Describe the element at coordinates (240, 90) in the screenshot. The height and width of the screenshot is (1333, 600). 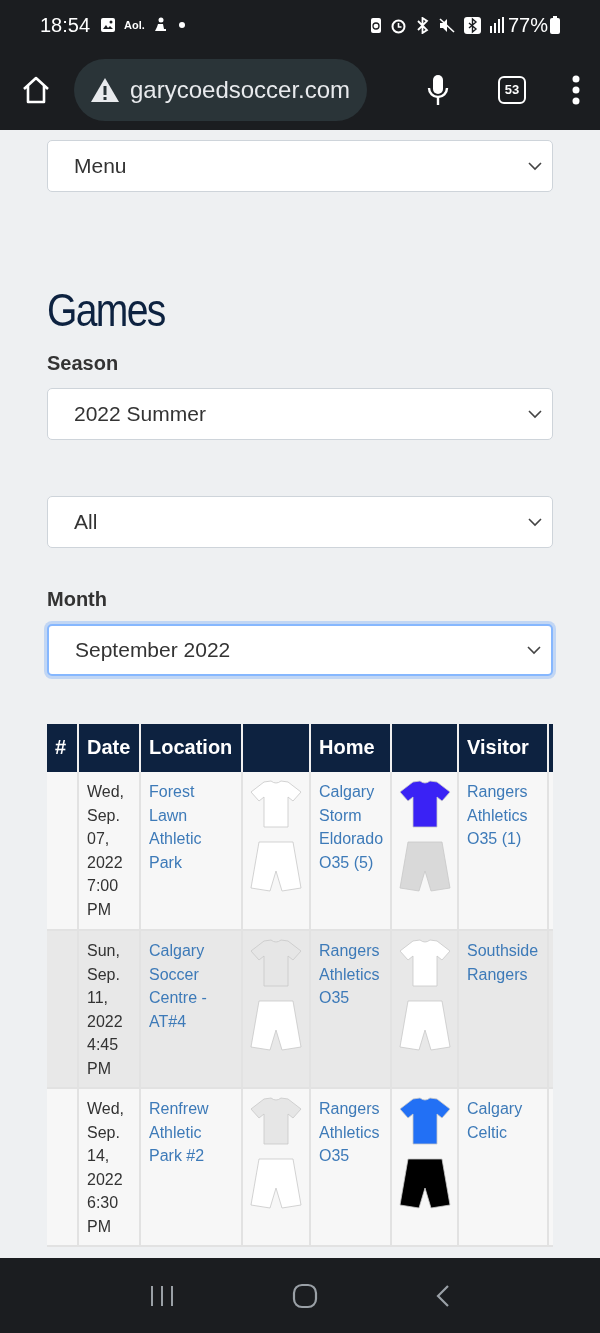
I see `url-text: garycoedsoccer.com` at that location.